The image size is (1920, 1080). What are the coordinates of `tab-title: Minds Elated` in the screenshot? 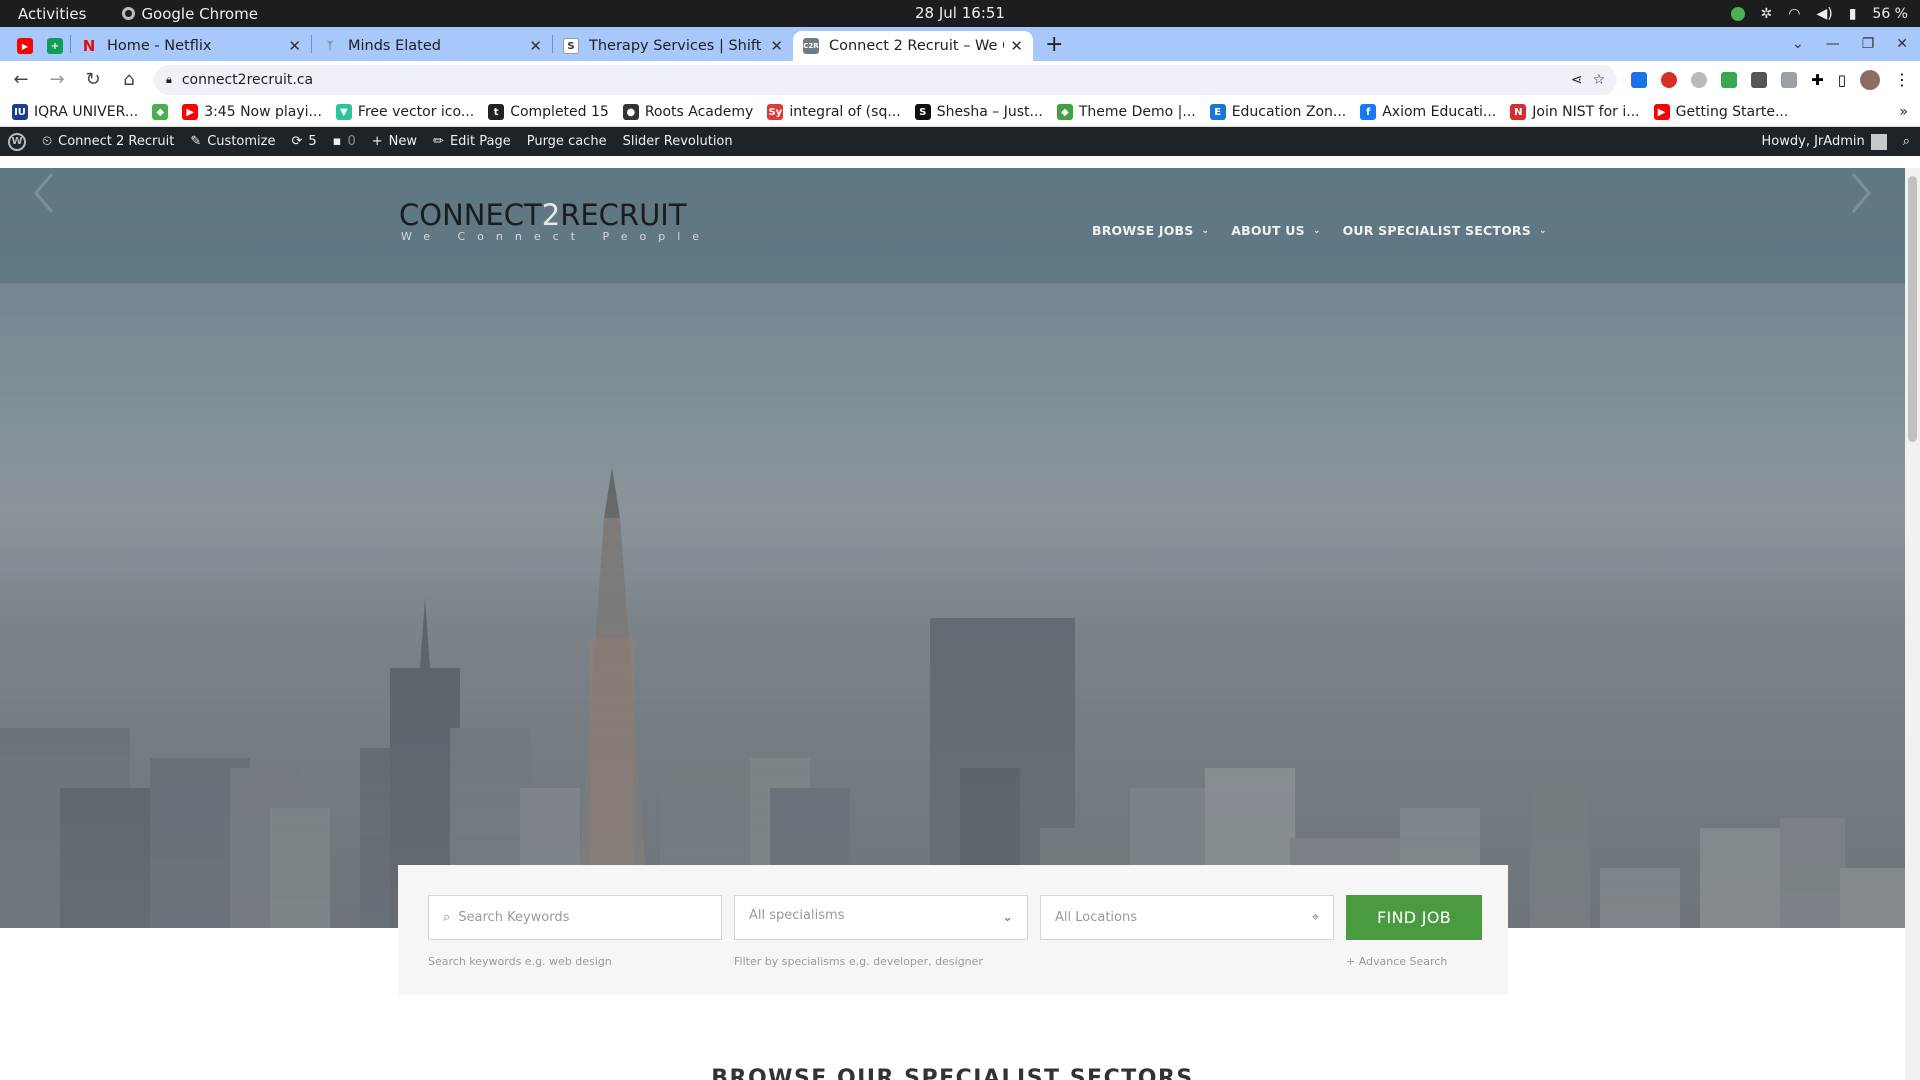 It's located at (394, 46).